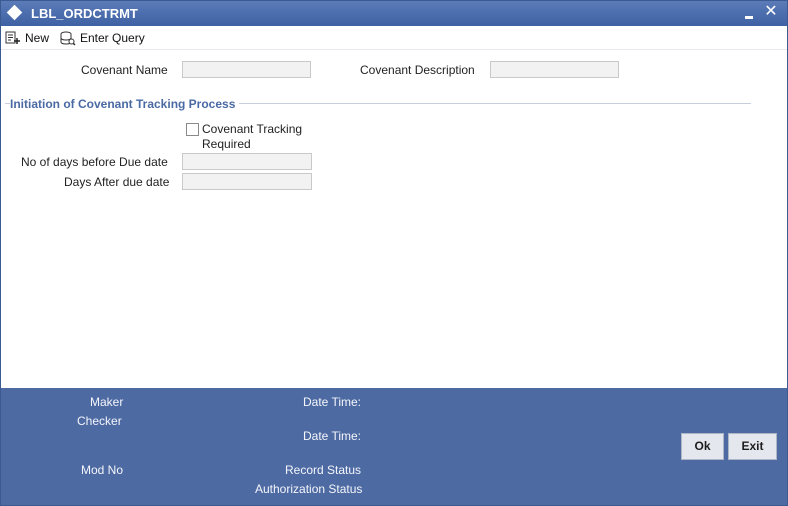 This screenshot has height=506, width=788. What do you see at coordinates (226, 144) in the screenshot?
I see `tracking-required-label-line2: Required` at bounding box center [226, 144].